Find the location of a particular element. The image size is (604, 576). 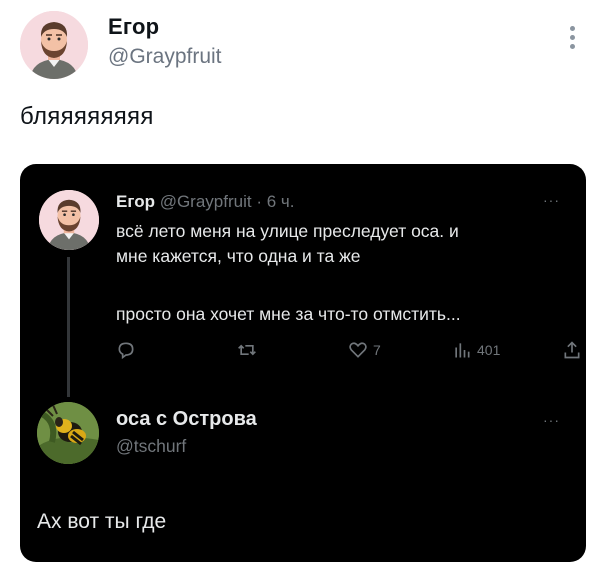

more-vertical-icon is located at coordinates (572, 40).